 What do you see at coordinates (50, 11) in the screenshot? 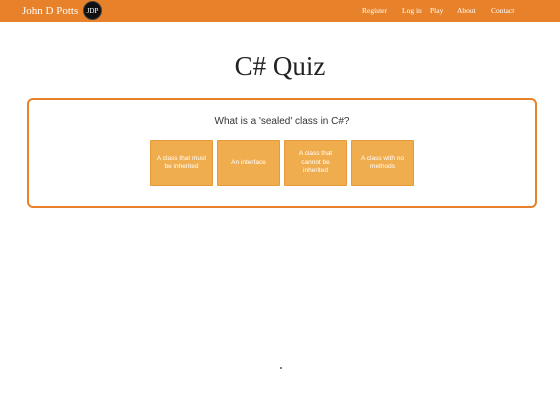
I see `brand-link: John D Potts` at bounding box center [50, 11].